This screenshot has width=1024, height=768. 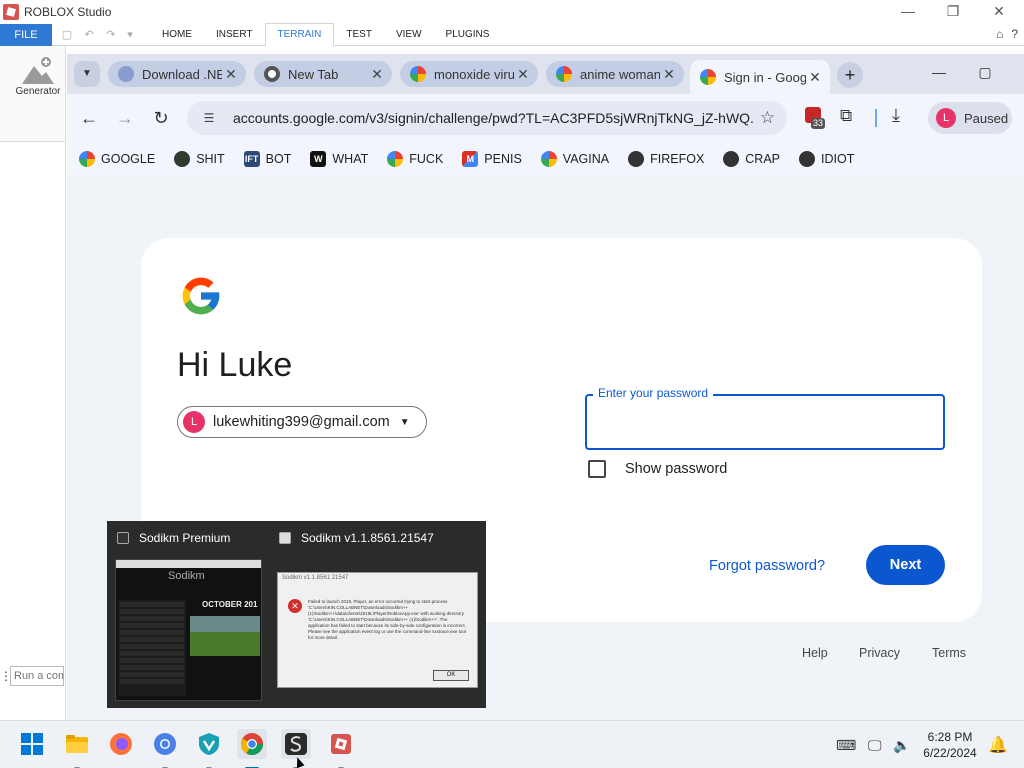 I want to click on browser-tab-active: Sign in - Google ✕, so click(x=760, y=77).